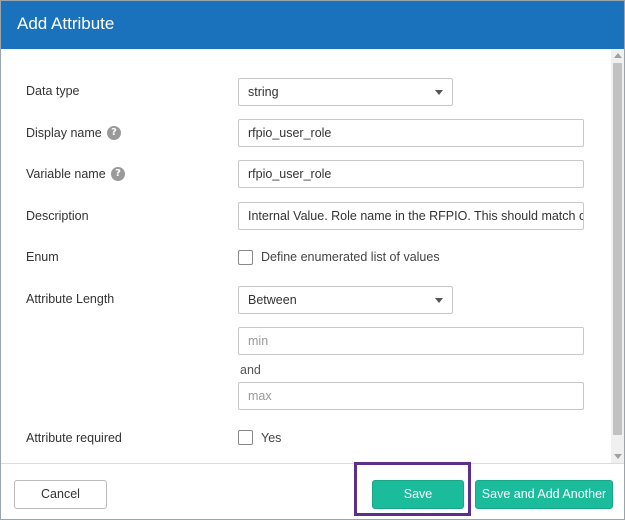  I want to click on dialog-header: Add Attribute, so click(312, 25).